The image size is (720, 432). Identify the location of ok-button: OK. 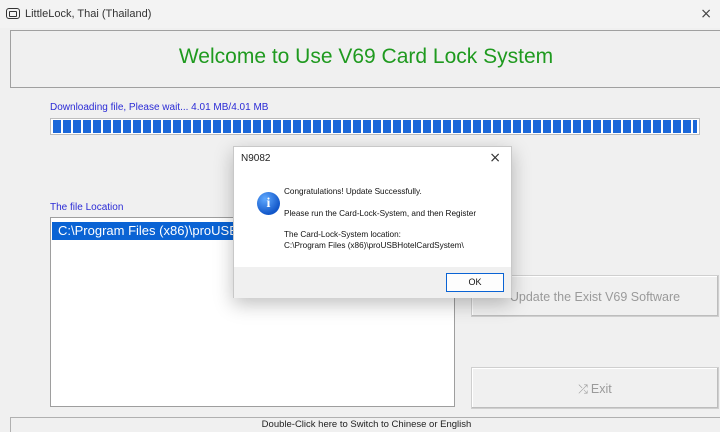
(475, 282).